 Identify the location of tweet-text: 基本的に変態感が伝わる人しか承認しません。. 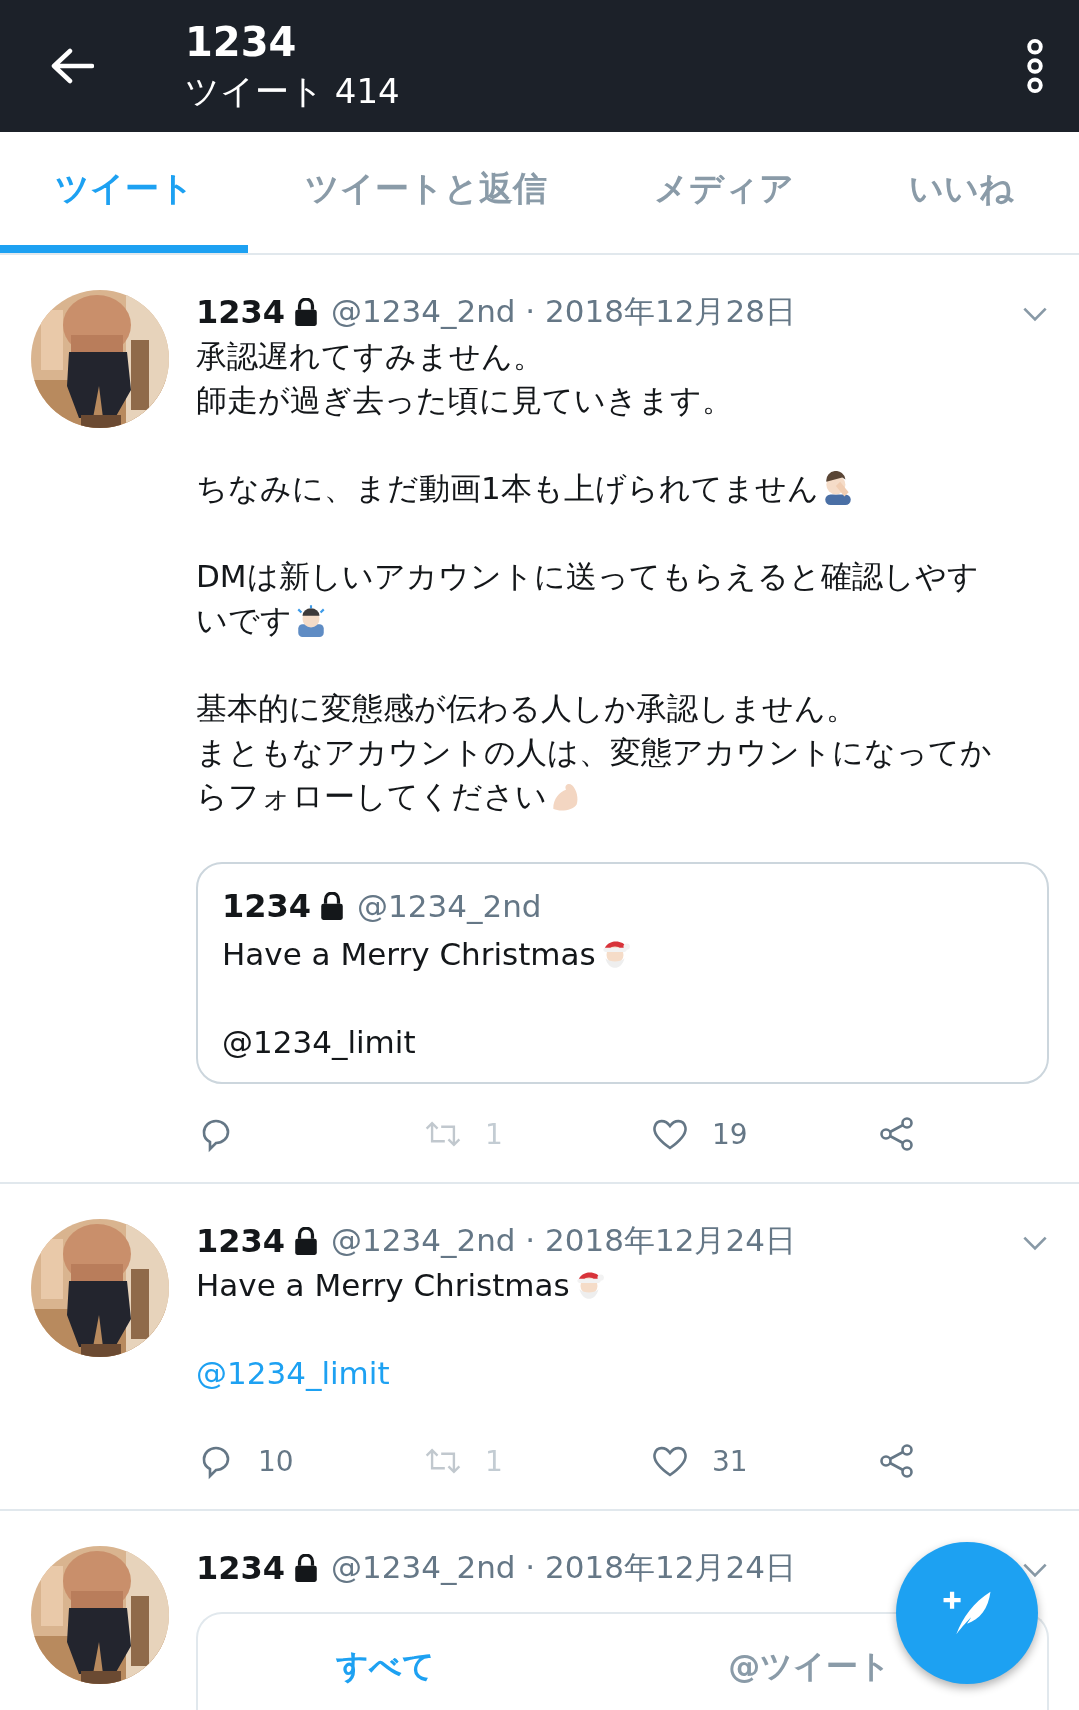
(526, 708).